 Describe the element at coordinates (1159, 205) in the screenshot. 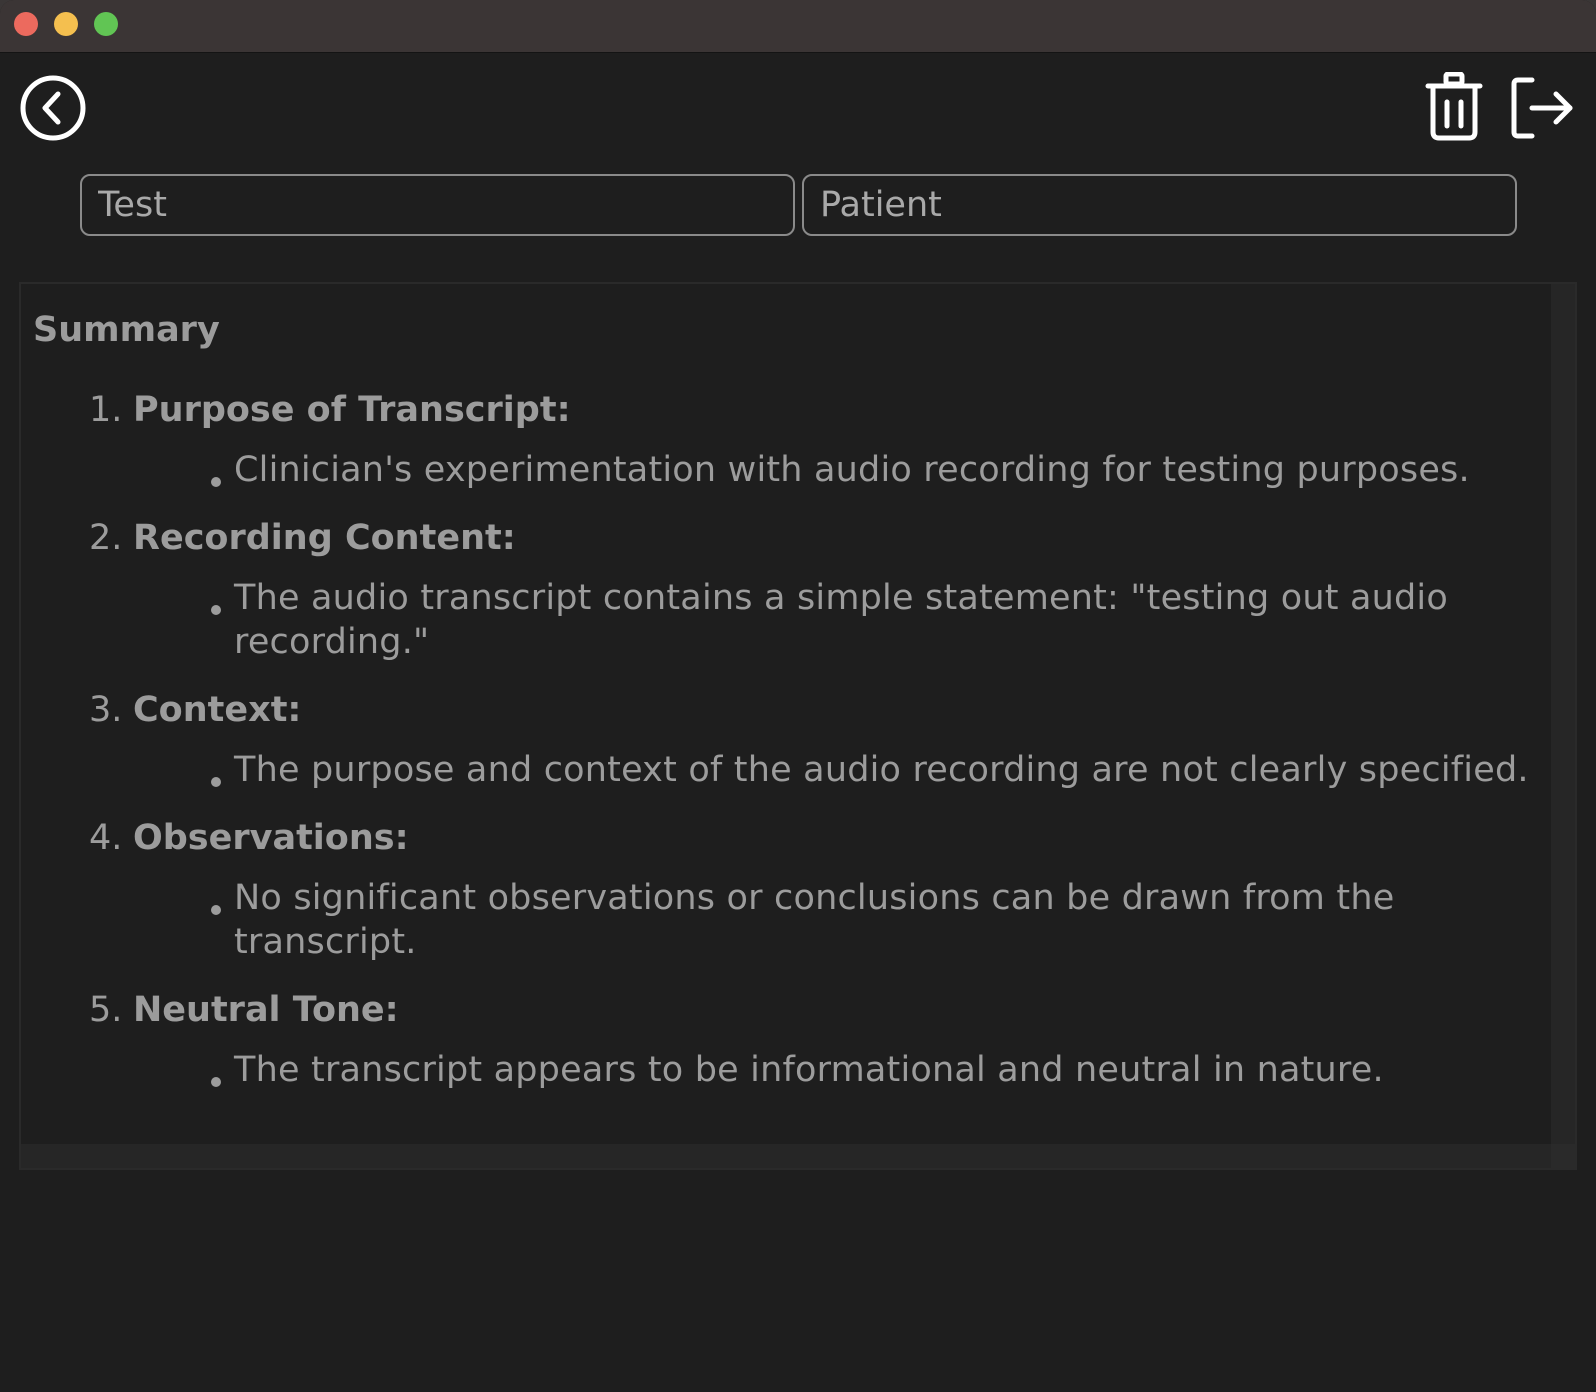

I see `patient-field` at that location.